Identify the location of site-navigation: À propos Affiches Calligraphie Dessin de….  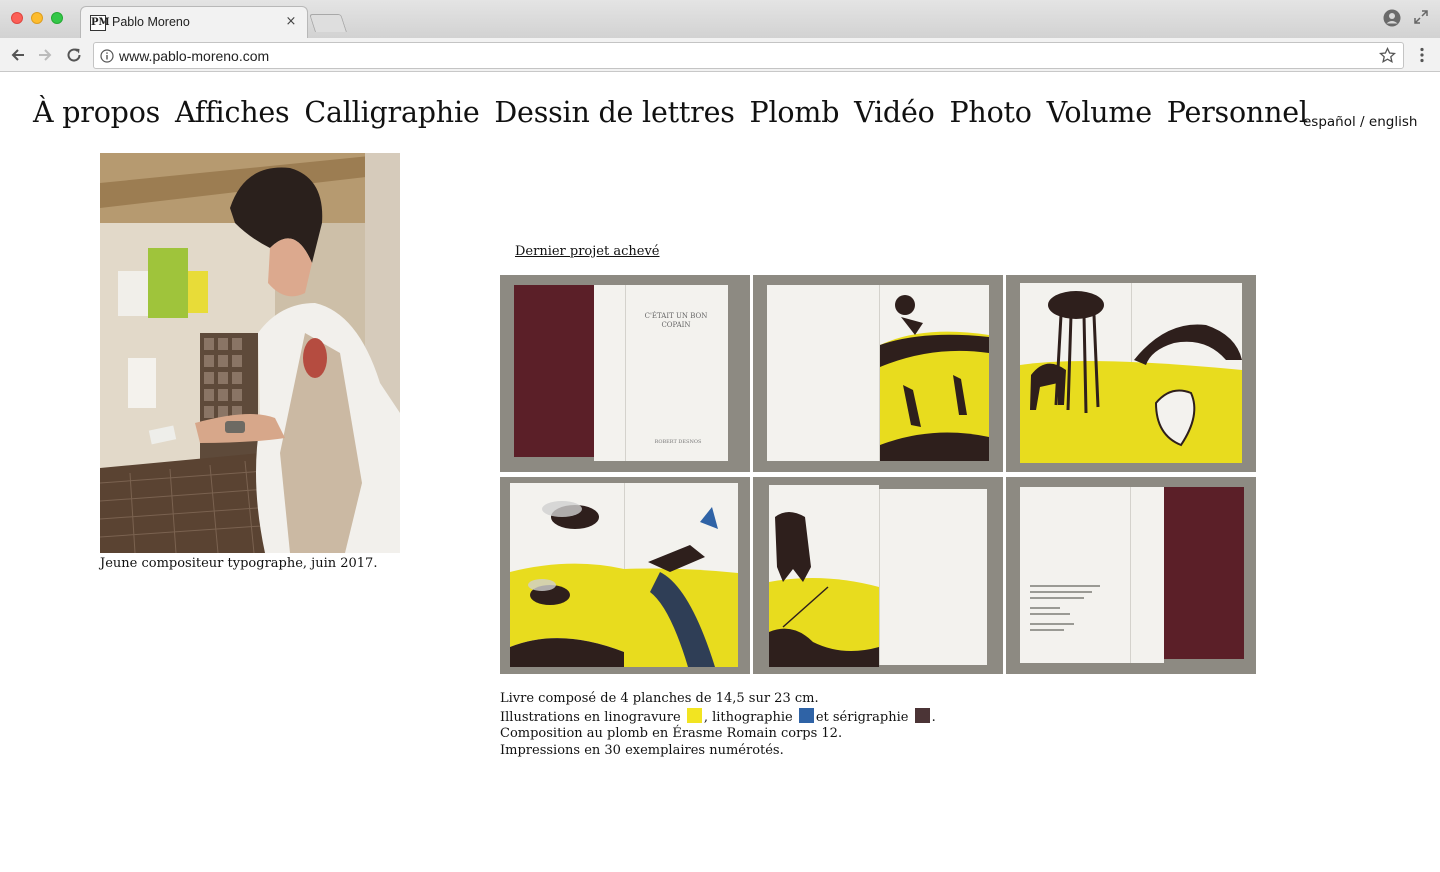
(673, 112).